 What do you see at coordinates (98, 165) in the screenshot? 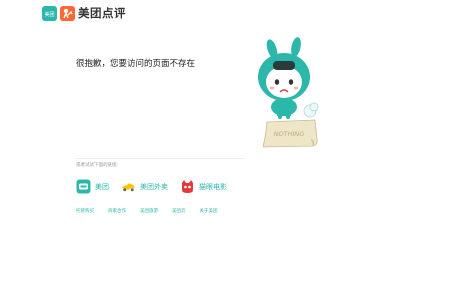
I see `link-hint: 或者试试下面的链接：` at bounding box center [98, 165].